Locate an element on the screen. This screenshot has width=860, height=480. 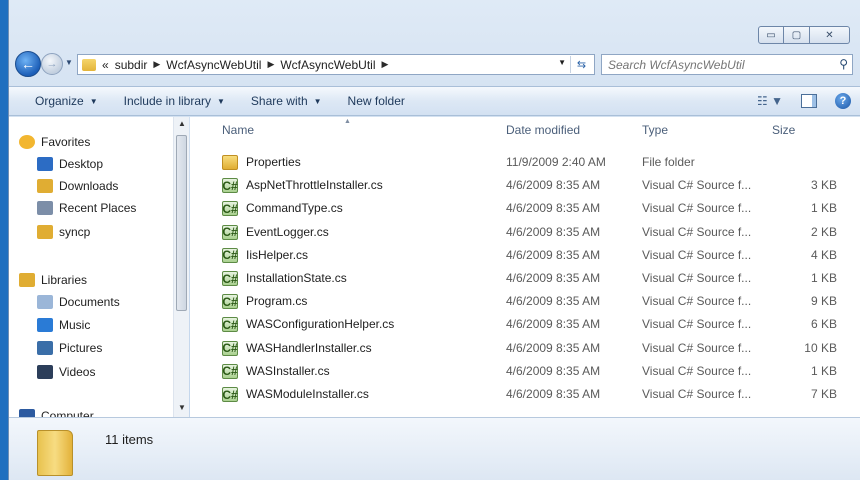
file-size: 3 KB is located at coordinates (823, 185).